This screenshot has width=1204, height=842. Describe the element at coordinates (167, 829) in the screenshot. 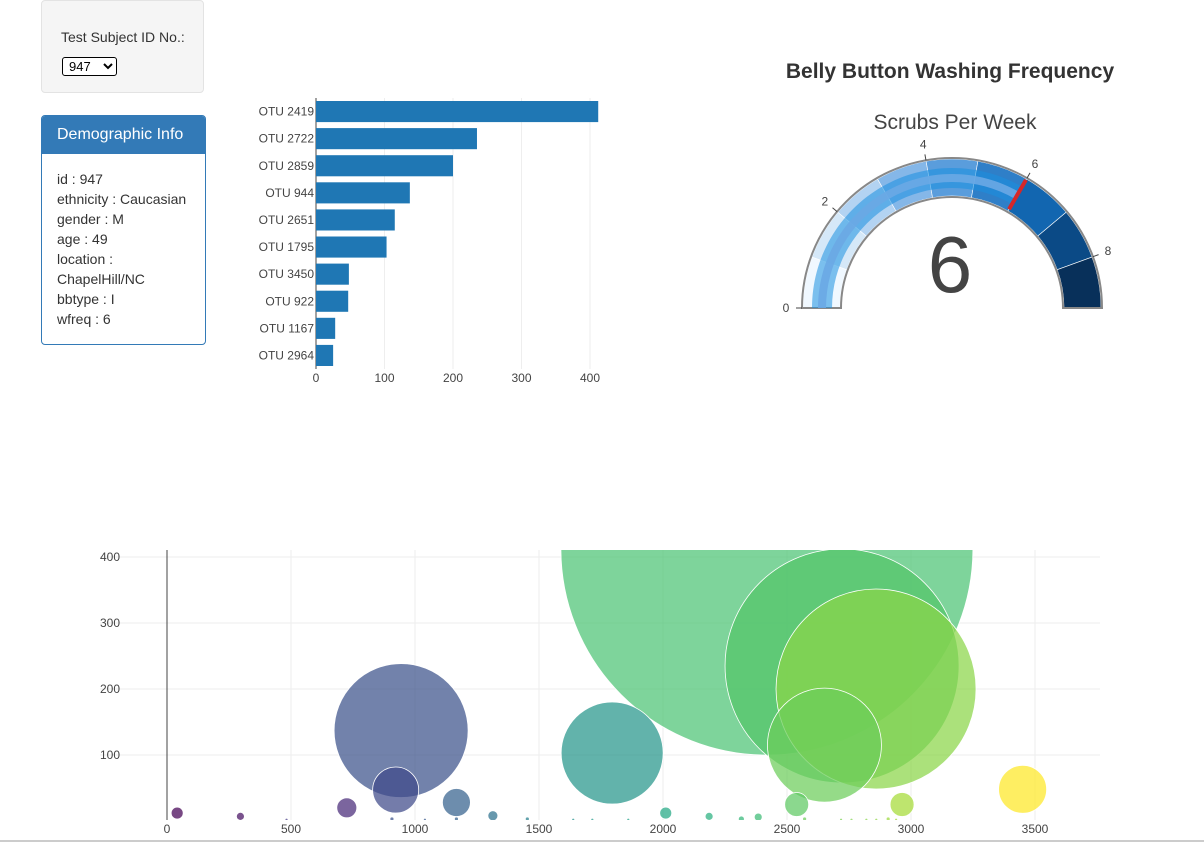

I see `bubble-x-tick: 0` at that location.